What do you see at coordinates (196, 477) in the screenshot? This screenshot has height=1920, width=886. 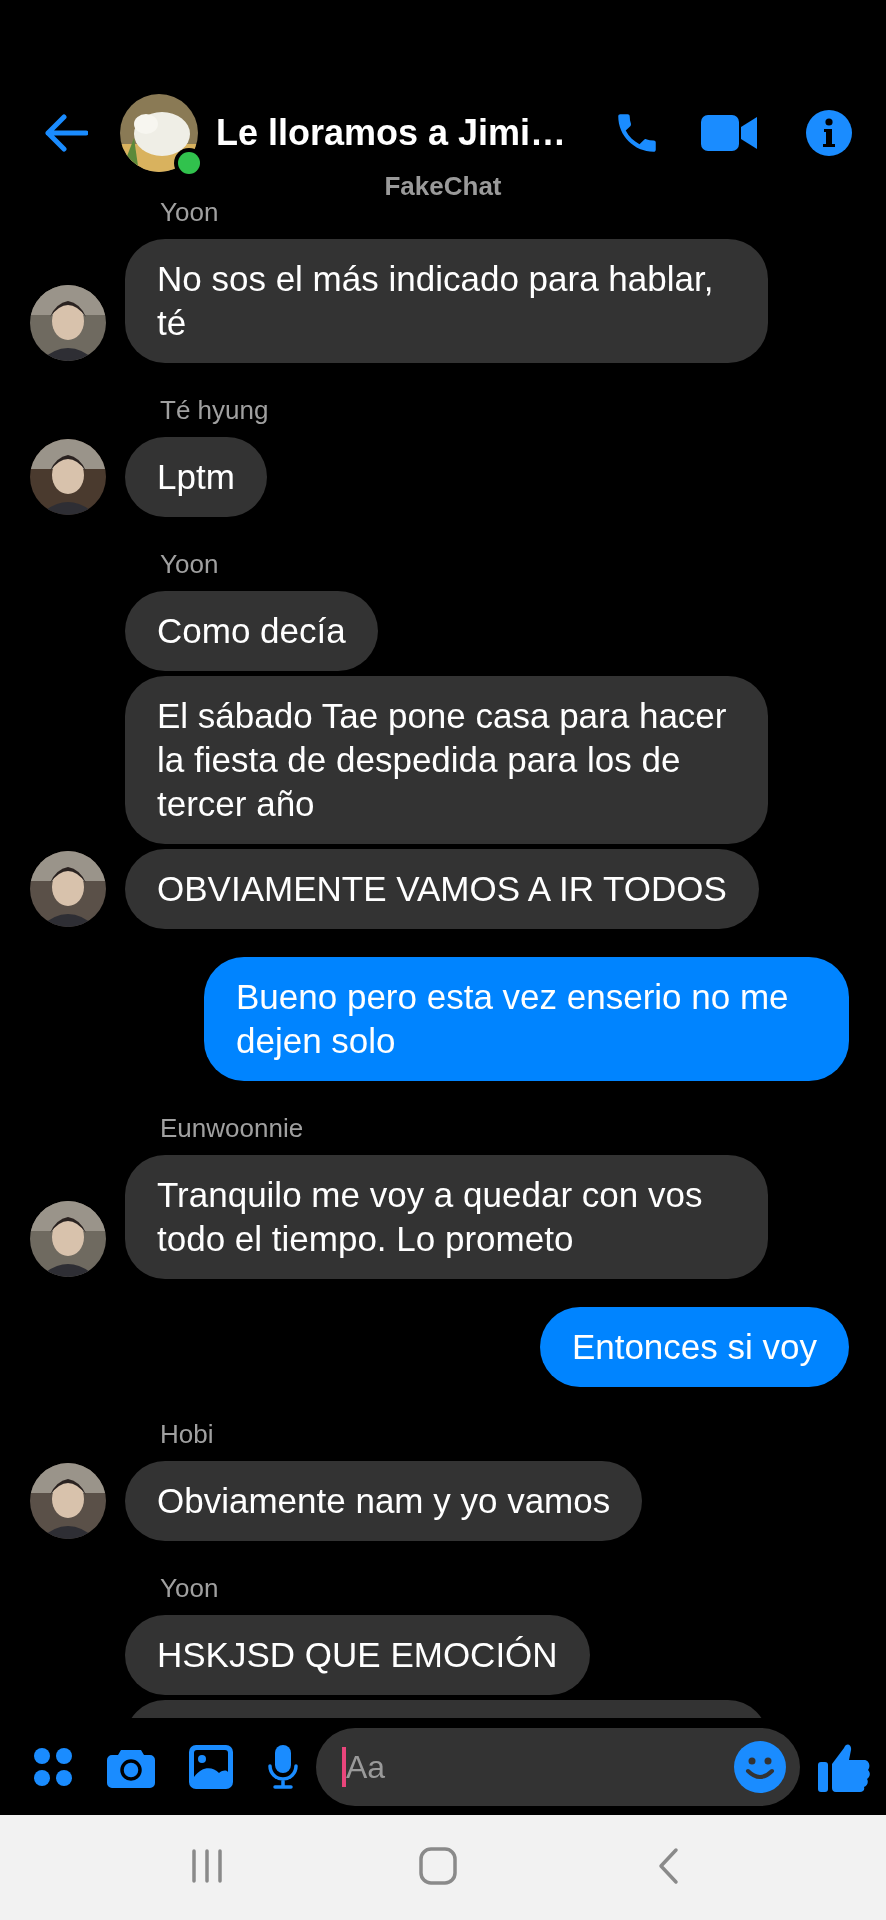 I see `message-bubble: Lptm` at bounding box center [196, 477].